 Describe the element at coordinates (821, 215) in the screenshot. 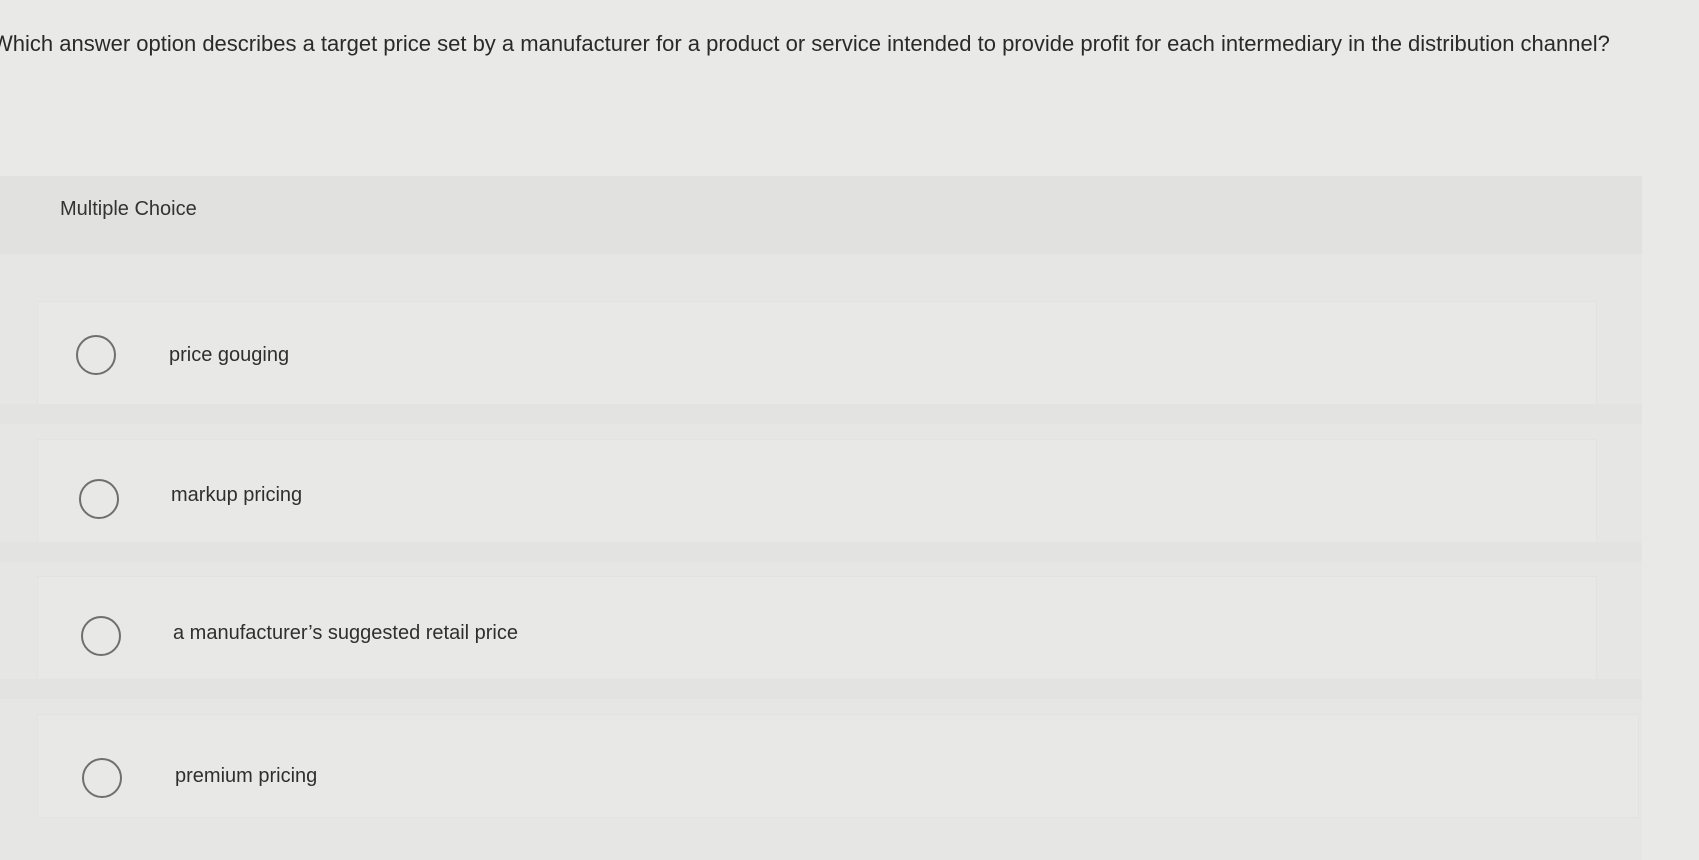

I see `answer-panel-header` at that location.